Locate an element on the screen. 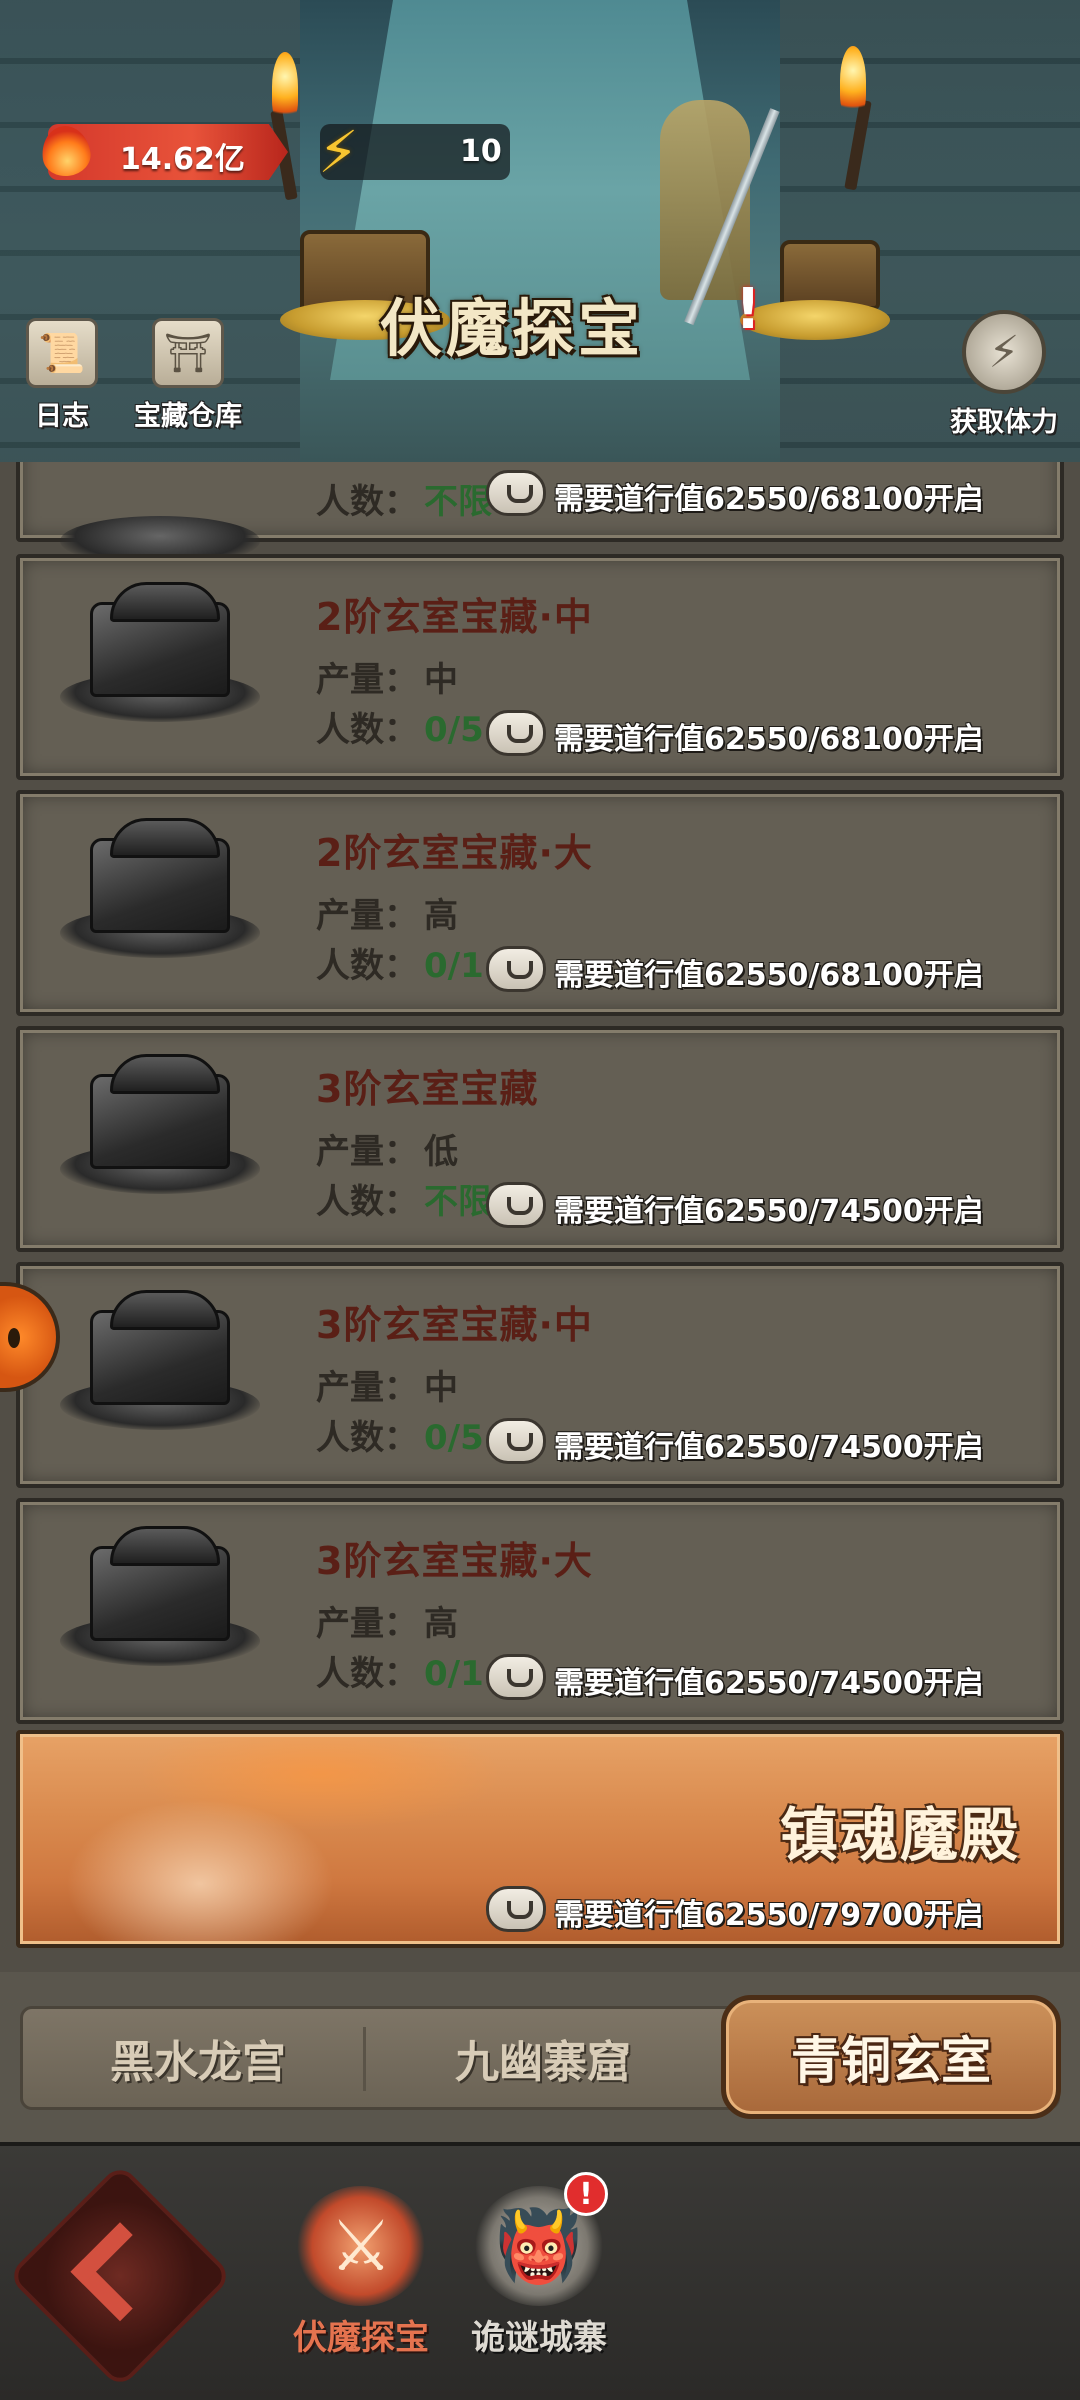  treasure-card: 人数： 不限 需要道行值62550/68100开启 is located at coordinates (540, 514).